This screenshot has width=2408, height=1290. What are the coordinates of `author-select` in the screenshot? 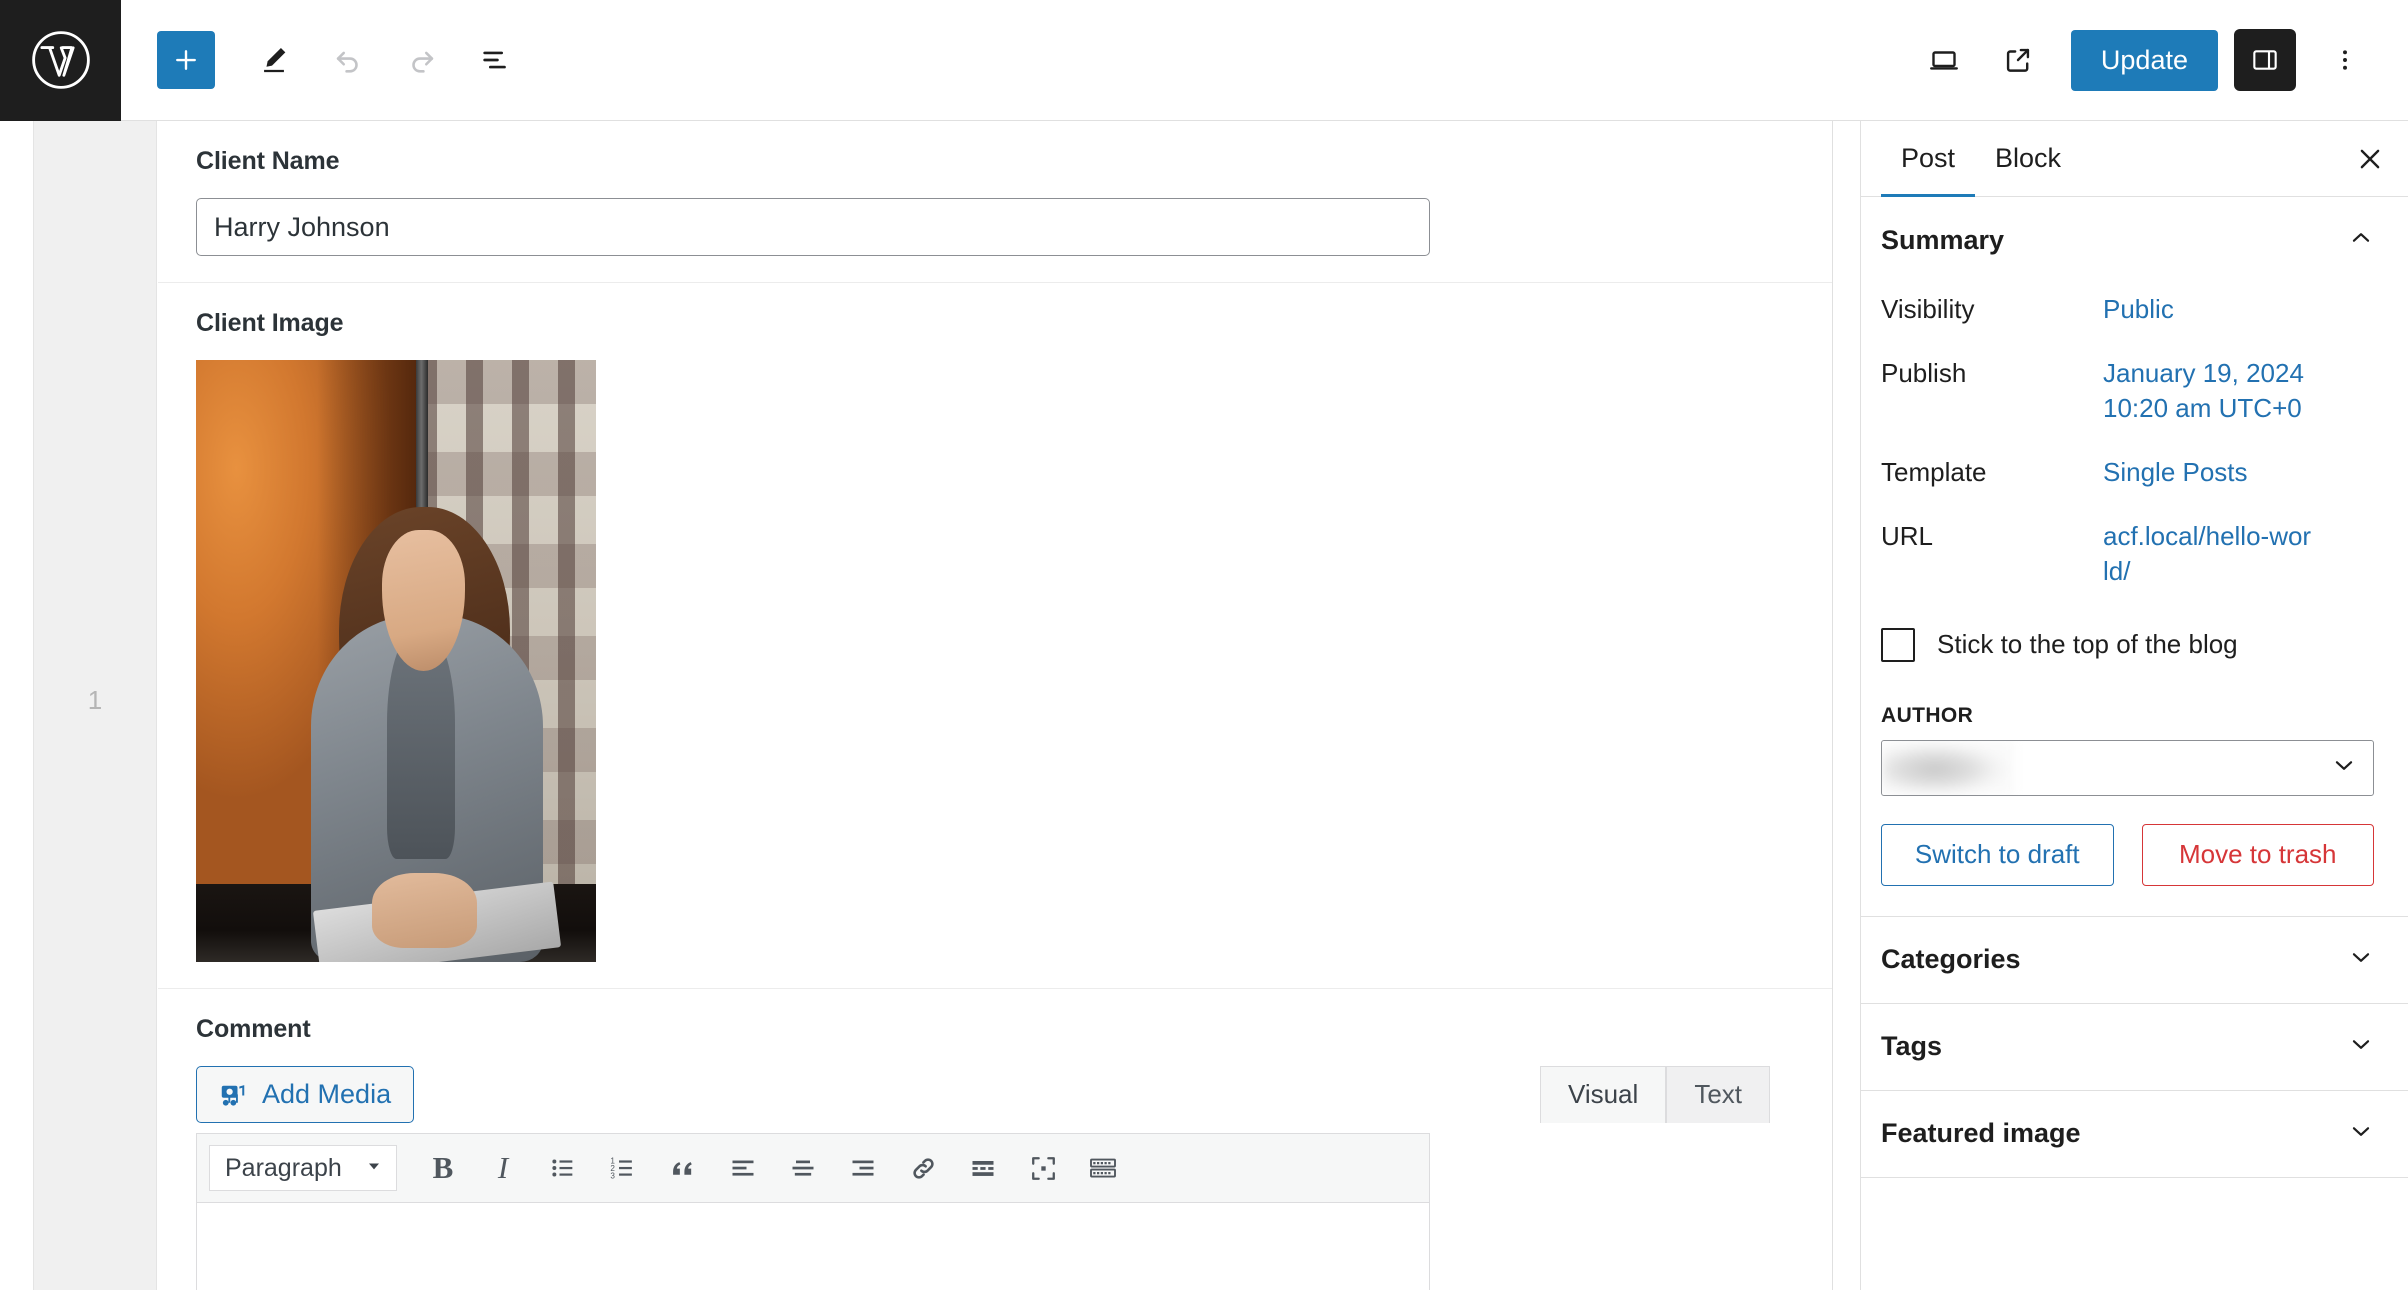 It's located at (2127, 767).